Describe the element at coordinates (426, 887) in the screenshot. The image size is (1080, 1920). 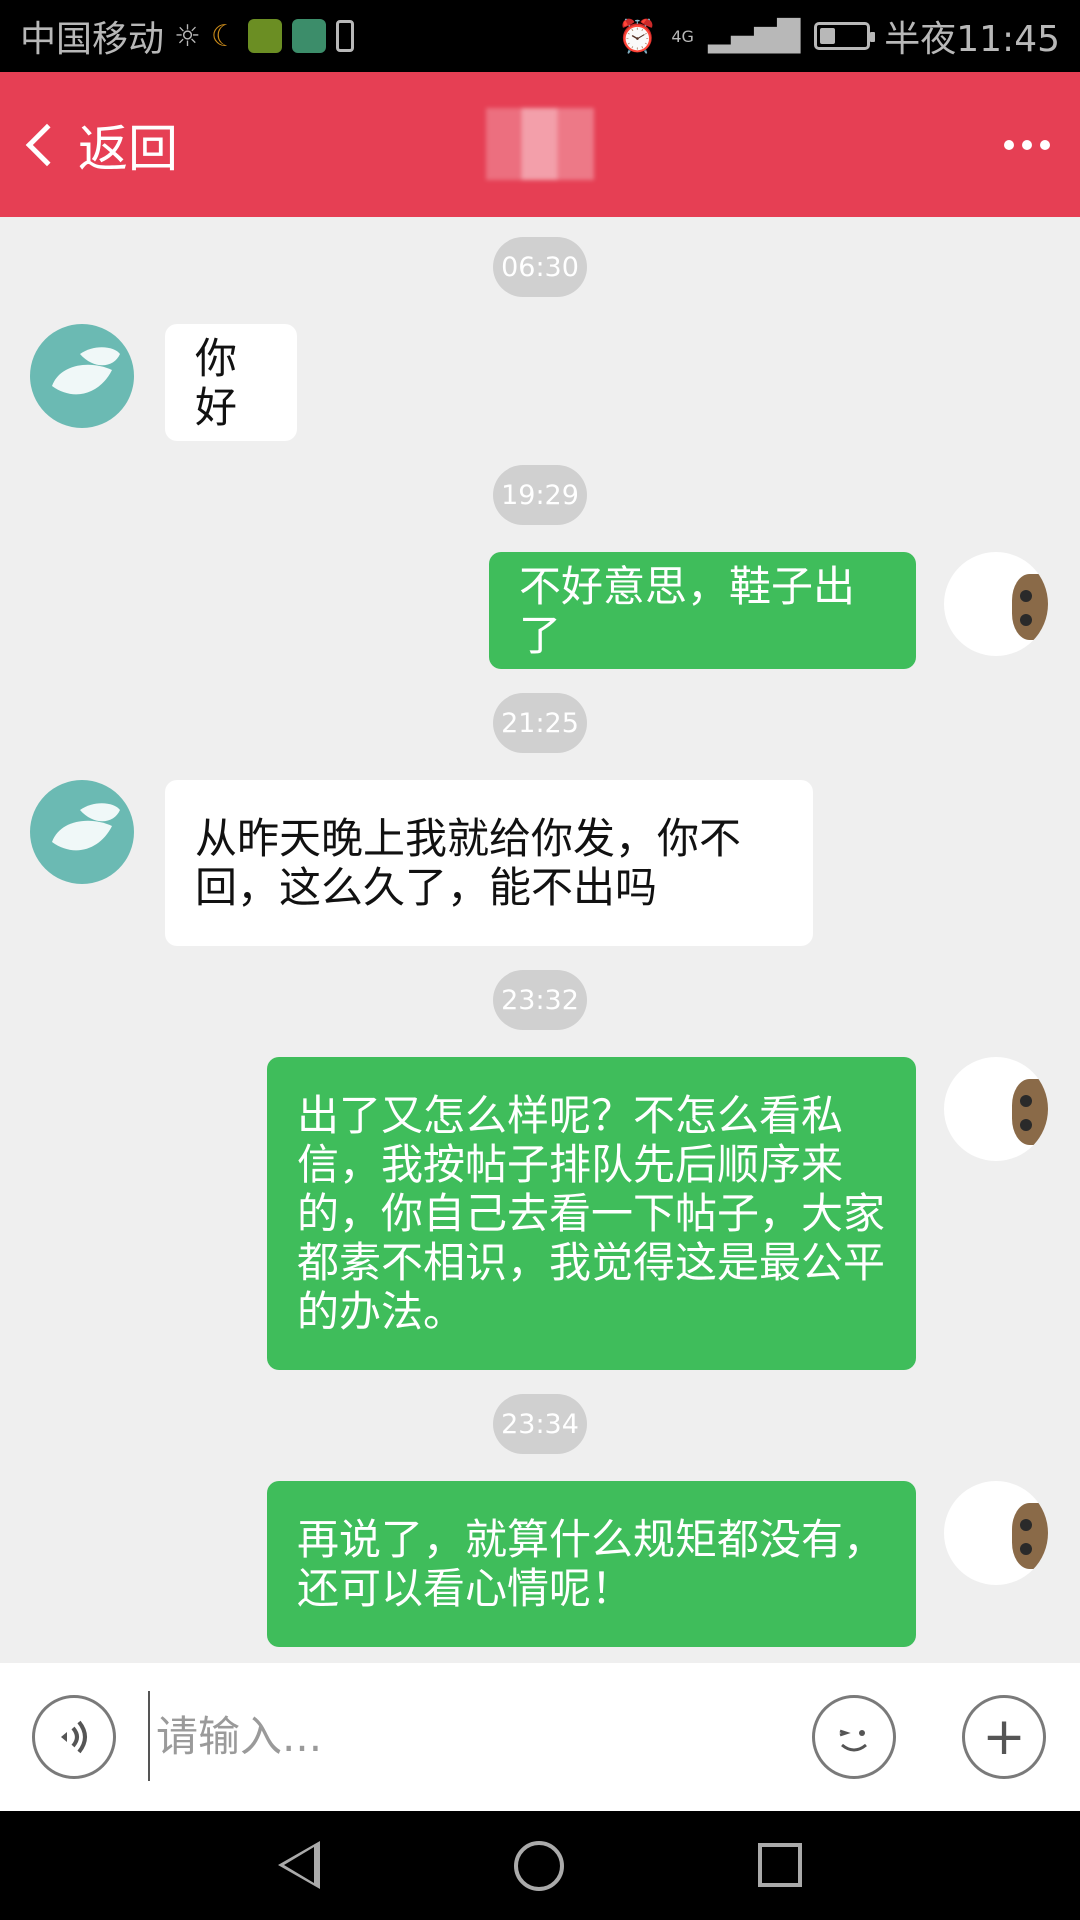
I see `message-line: 回，这么久了，能不出吗` at that location.